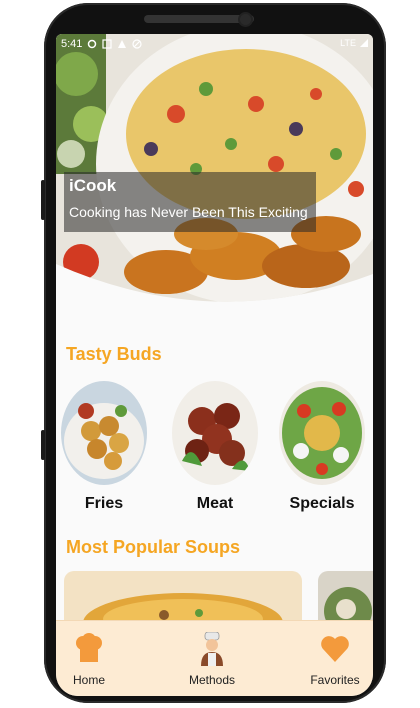 The width and height of the screenshot is (420, 708). What do you see at coordinates (114, 354) in the screenshot?
I see `section-title-tasty-buds: Tasty Buds` at bounding box center [114, 354].